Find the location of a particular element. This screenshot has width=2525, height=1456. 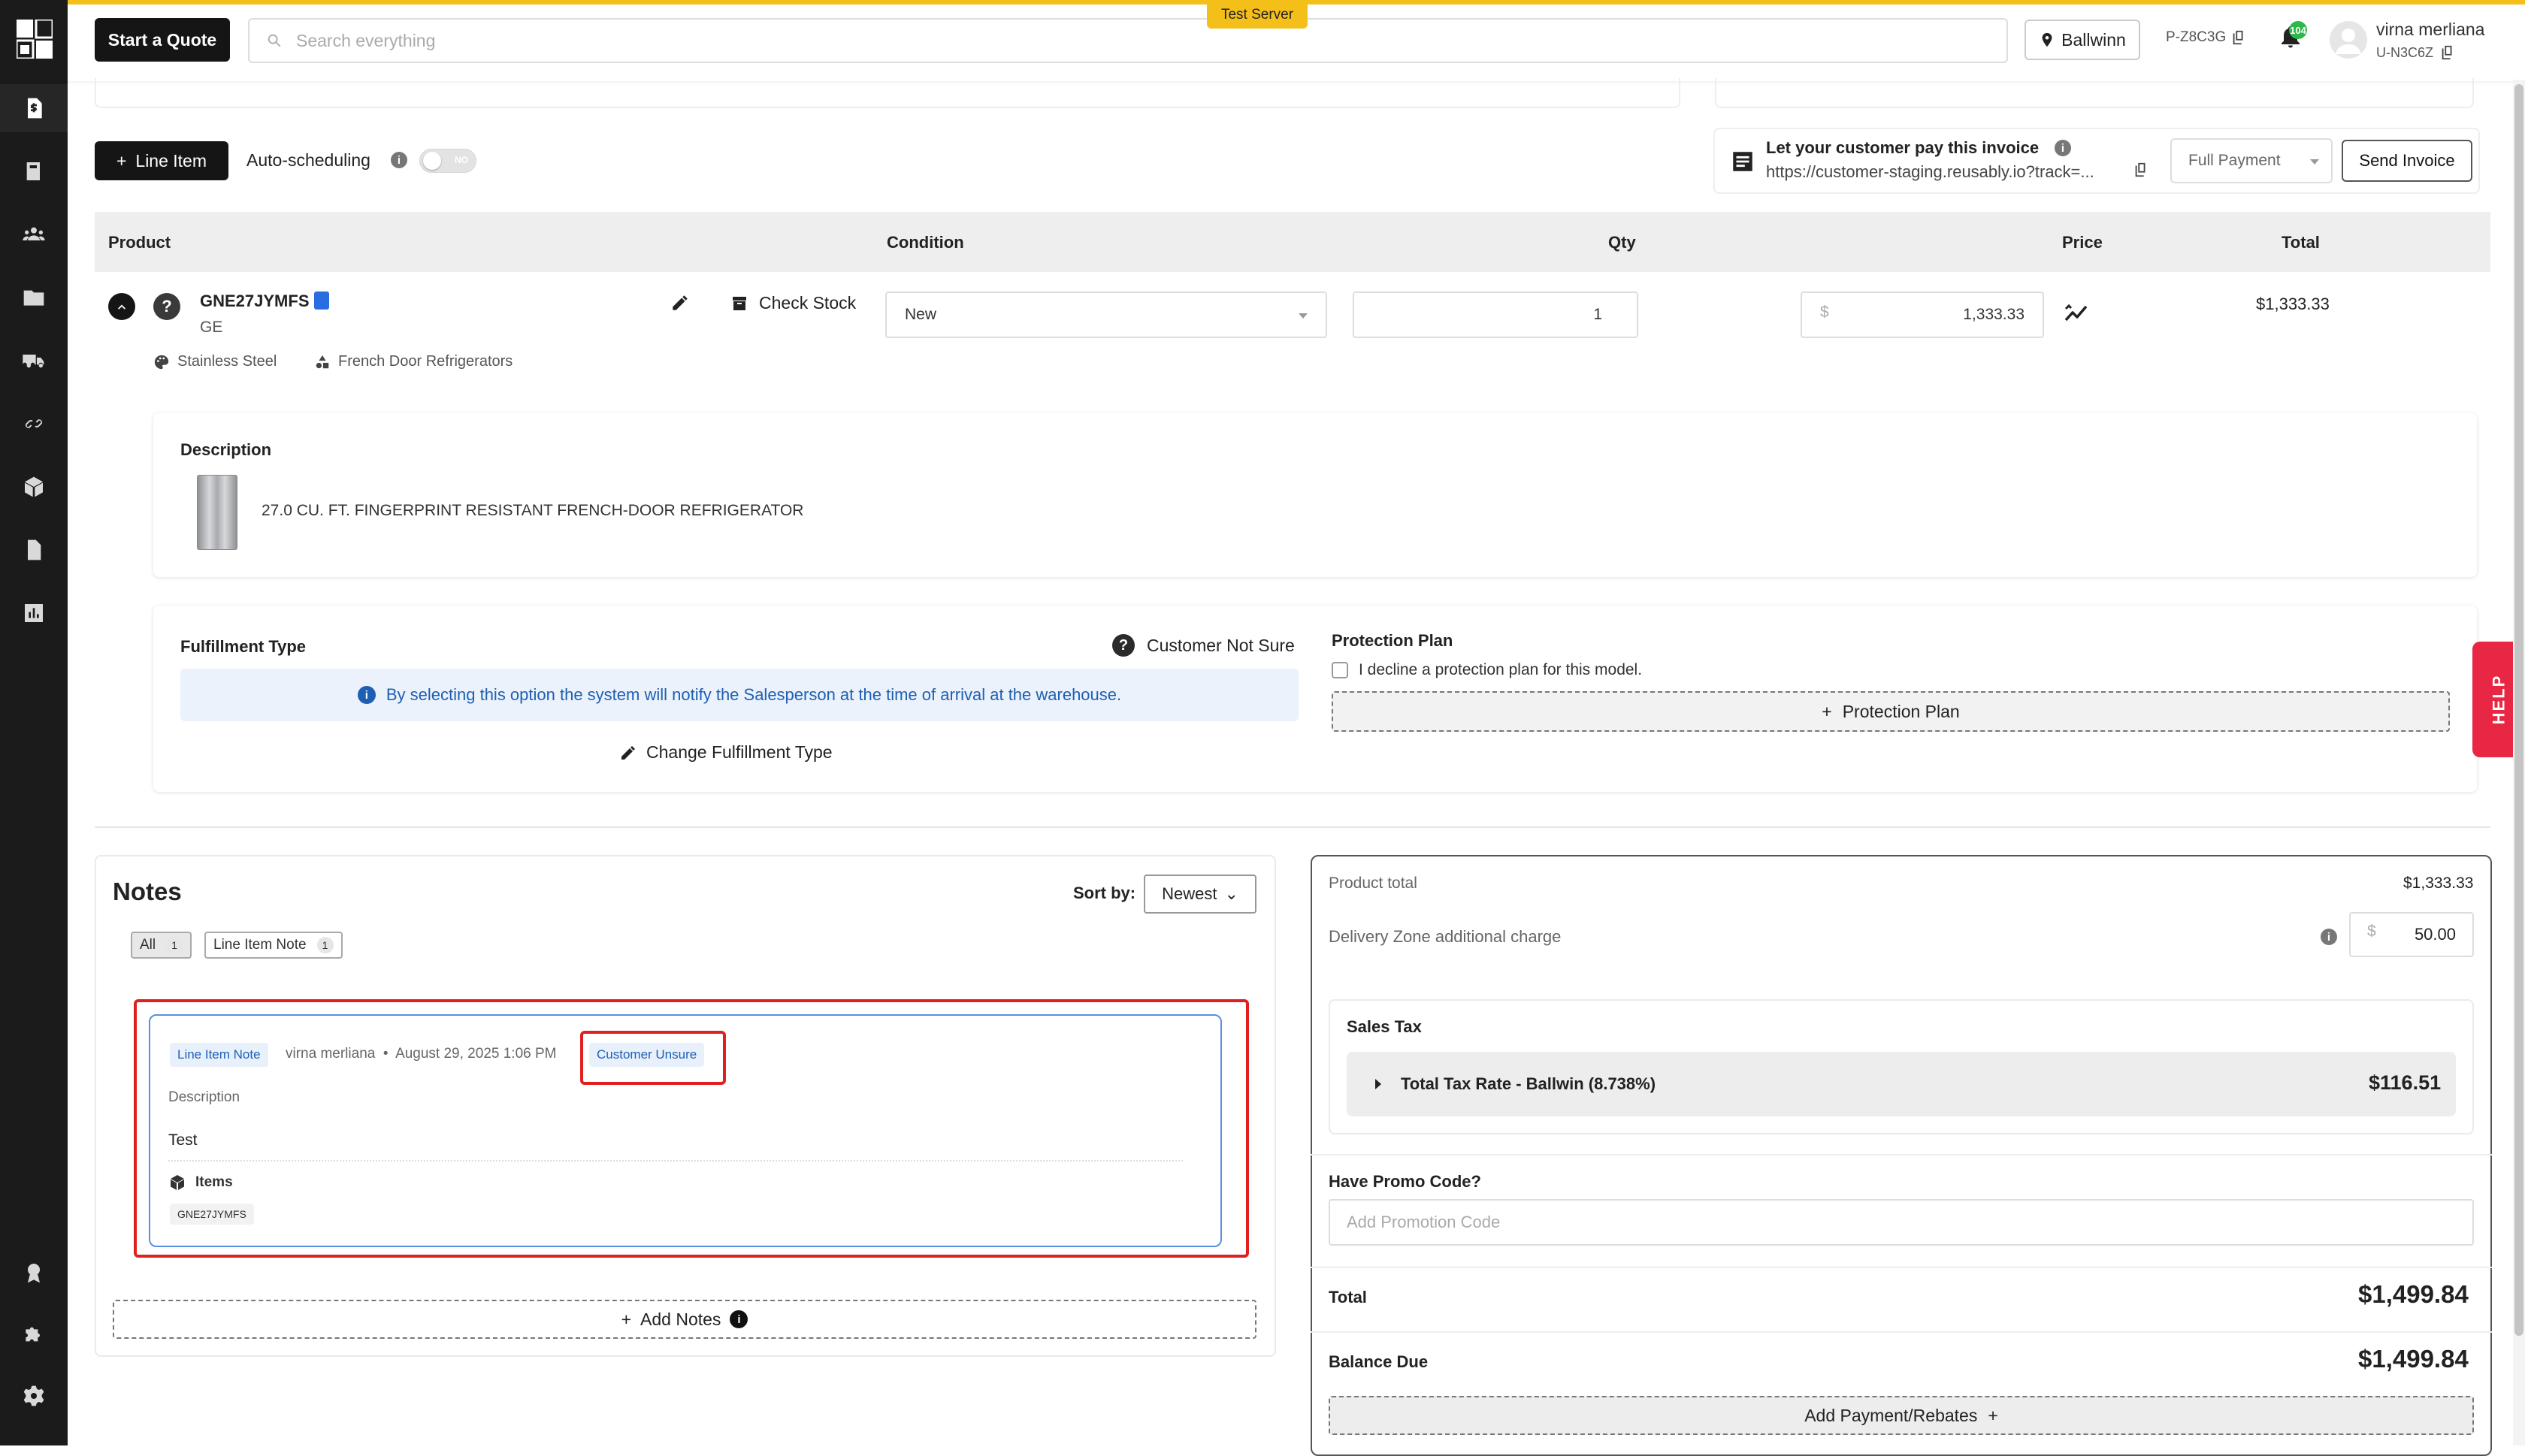

tax-rate-label: Total Tax Rate - Ballwin (8.738%) is located at coordinates (1528, 1083).